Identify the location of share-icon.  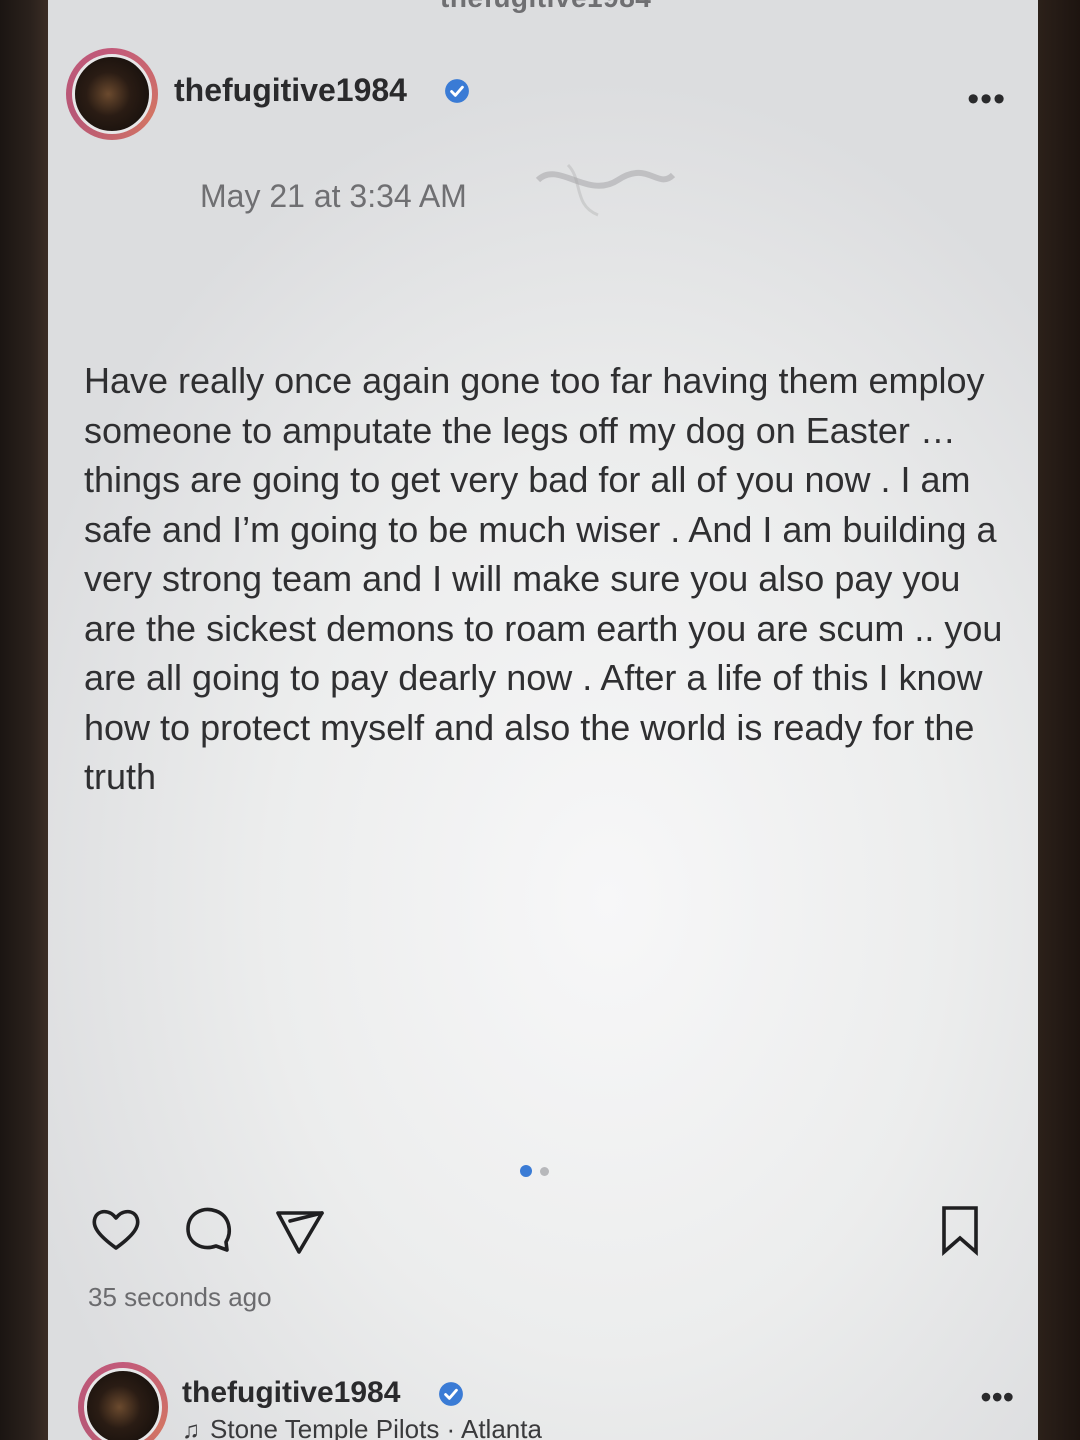
(300, 1230).